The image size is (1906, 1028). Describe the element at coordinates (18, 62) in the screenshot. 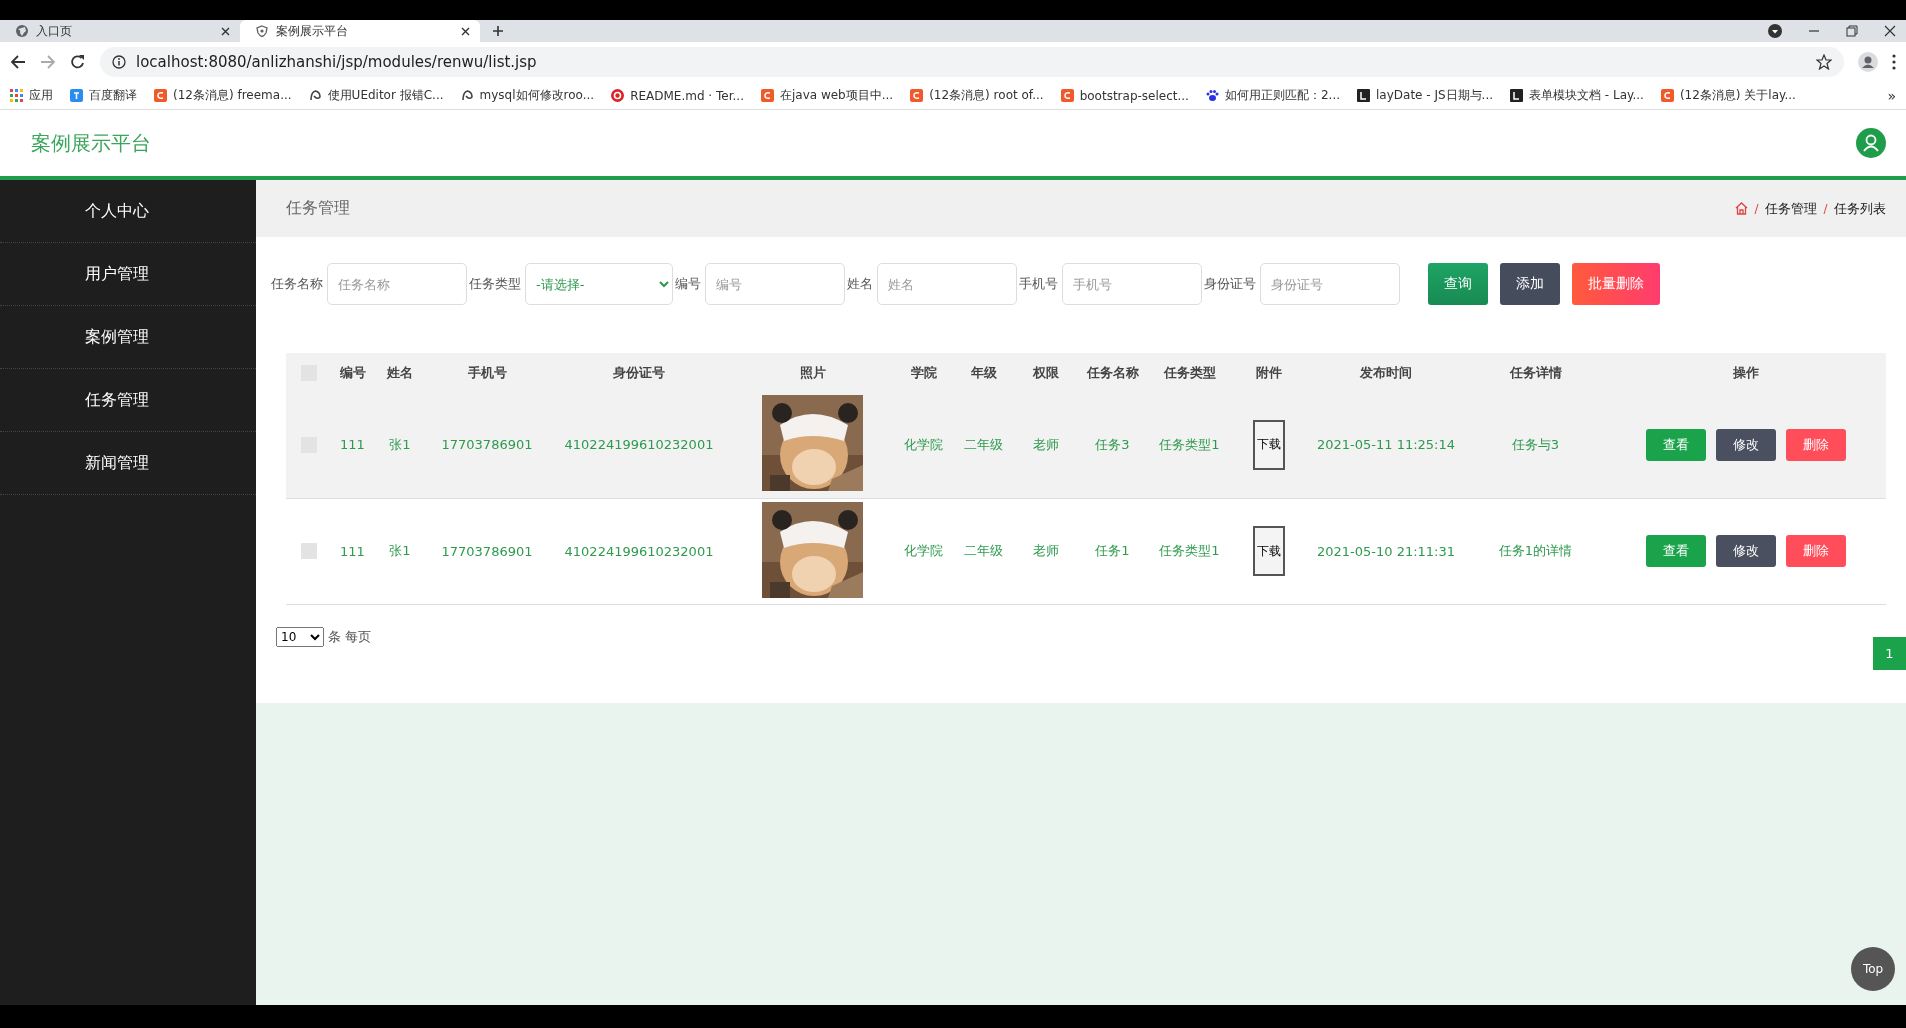

I see `back-icon` at that location.